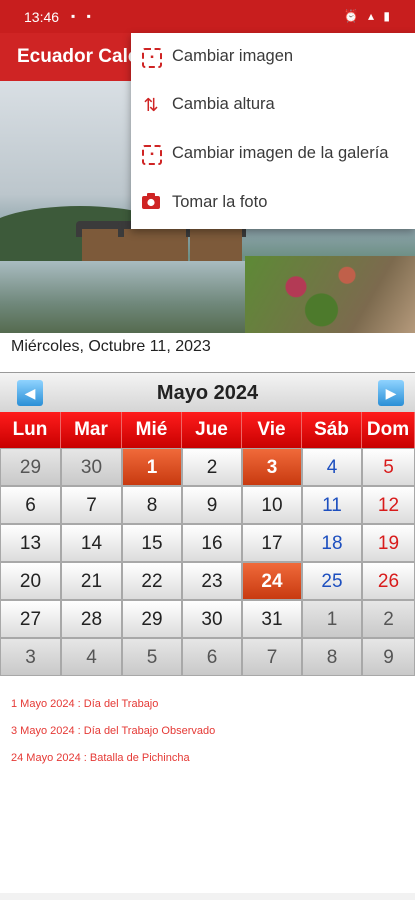  Describe the element at coordinates (30, 619) in the screenshot. I see `day-cell: 27` at that location.